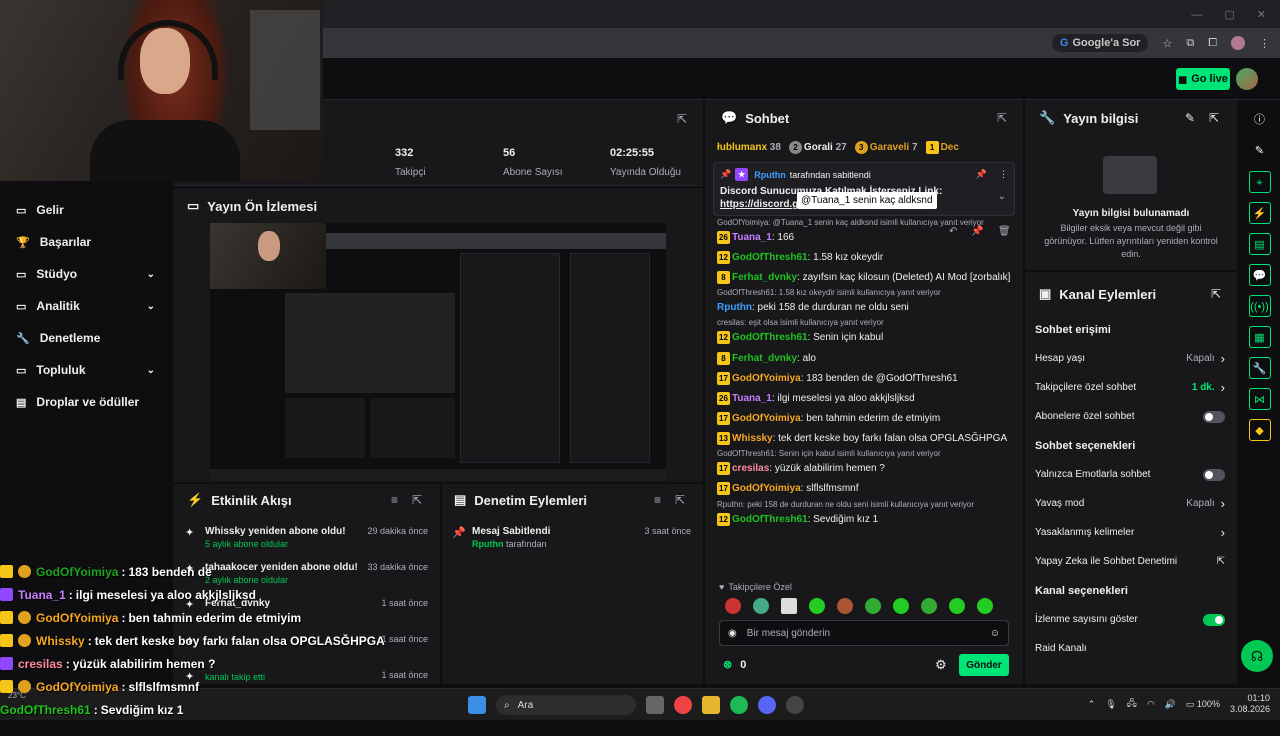 The width and height of the screenshot is (1280, 736). I want to click on channel-setting-row: Hesap yaşı Kapalı ›, so click(1131, 358).